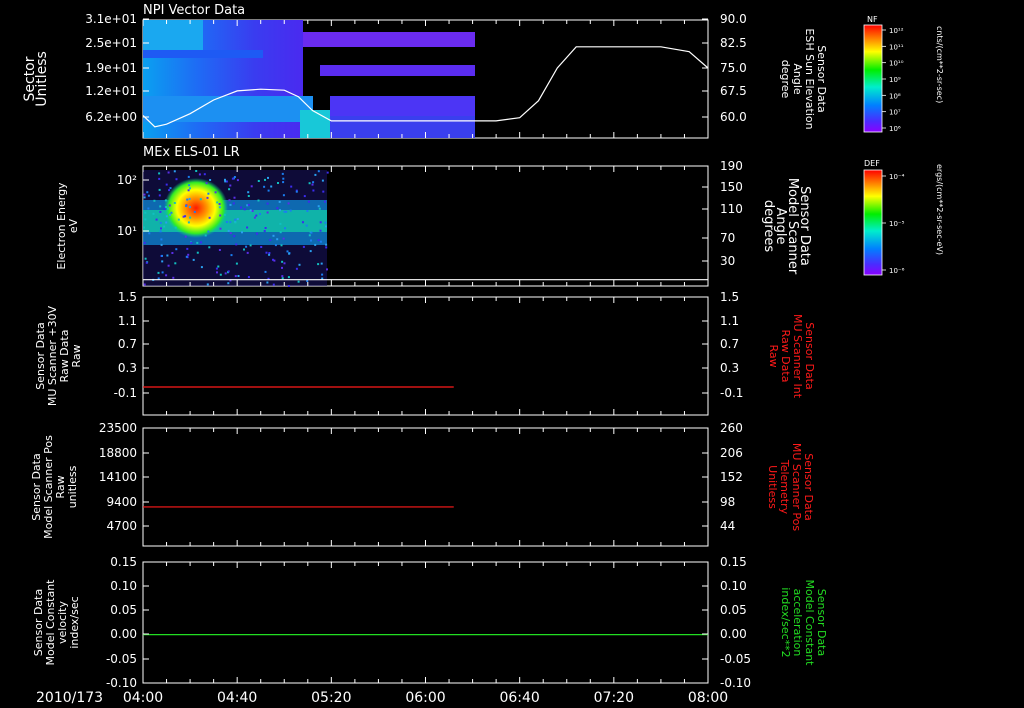  What do you see at coordinates (425, 698) in the screenshot?
I see `x-tick-label: 06:00` at bounding box center [425, 698].